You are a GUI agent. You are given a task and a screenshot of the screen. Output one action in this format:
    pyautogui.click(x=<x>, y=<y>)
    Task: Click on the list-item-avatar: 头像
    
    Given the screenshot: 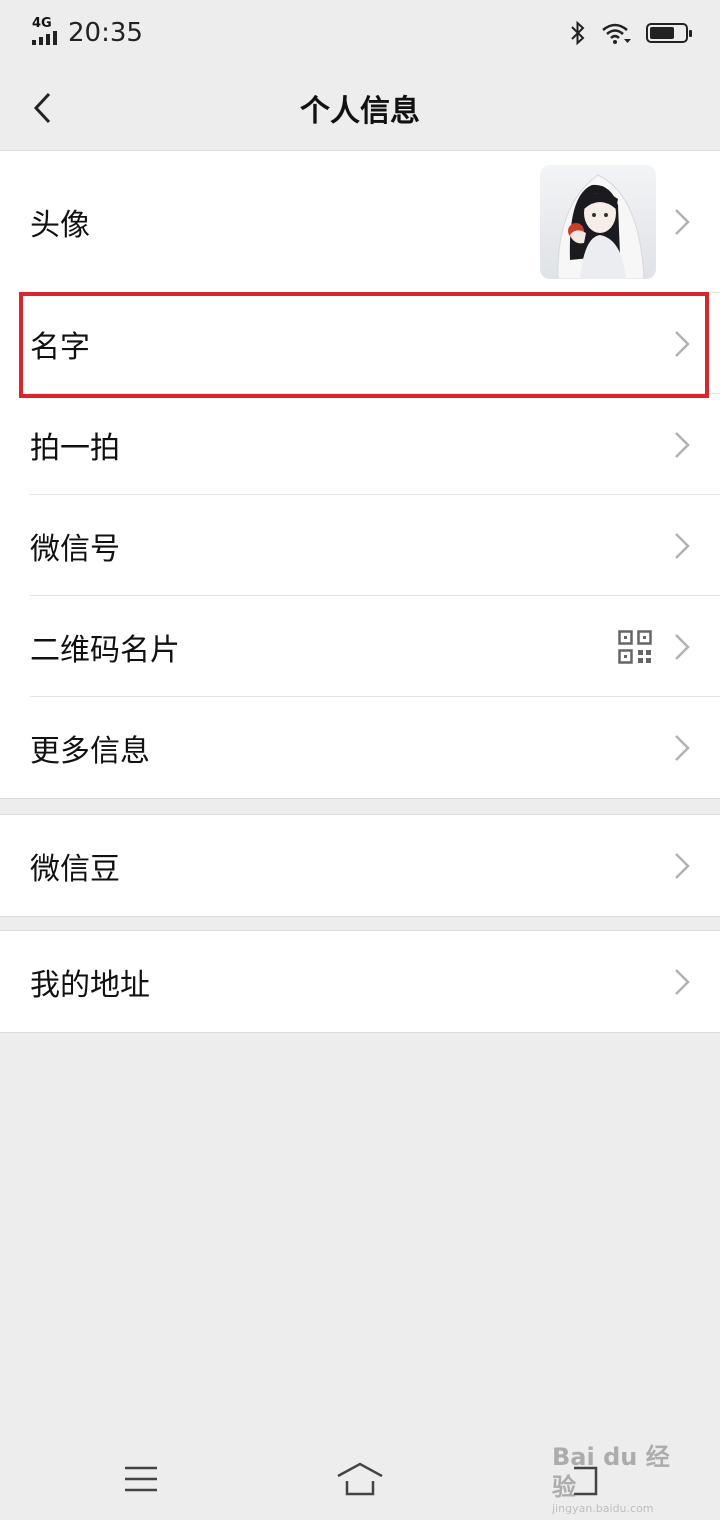 What is the action you would take?
    pyautogui.click(x=360, y=222)
    